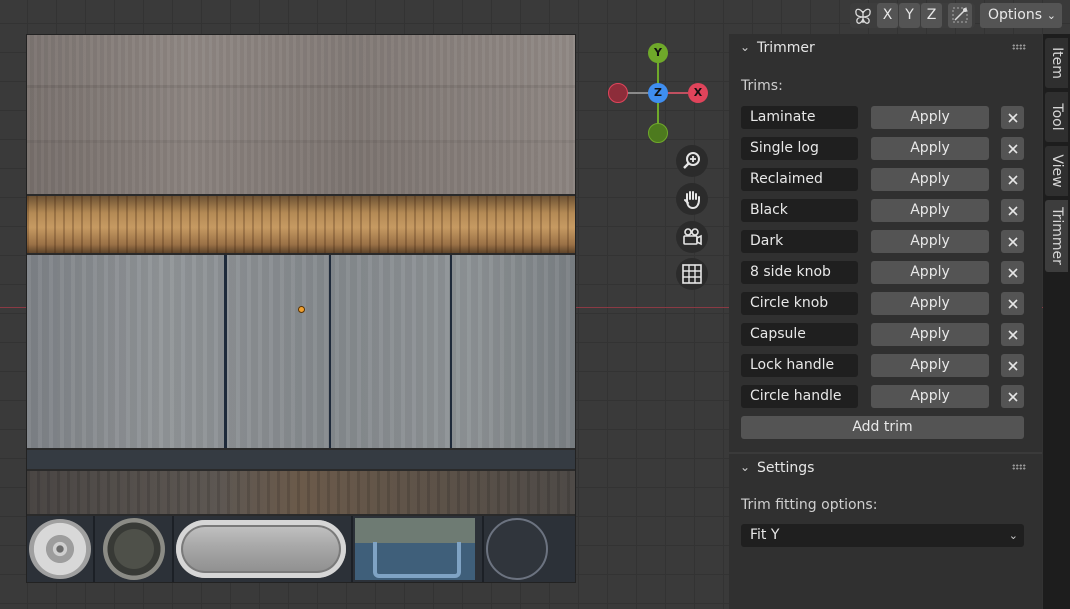 This screenshot has width=1070, height=609. I want to click on zoom-icon, so click(691, 160).